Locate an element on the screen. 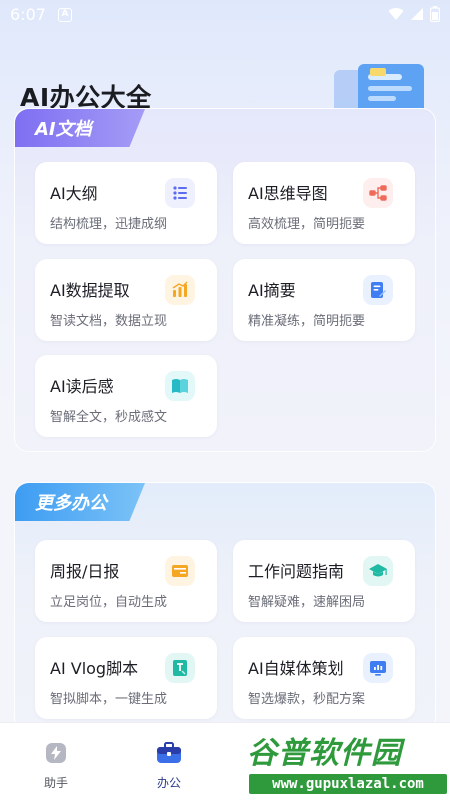  card-ai-reading-reflection: AI读后感 智解全文，秒成感文 is located at coordinates (126, 396).